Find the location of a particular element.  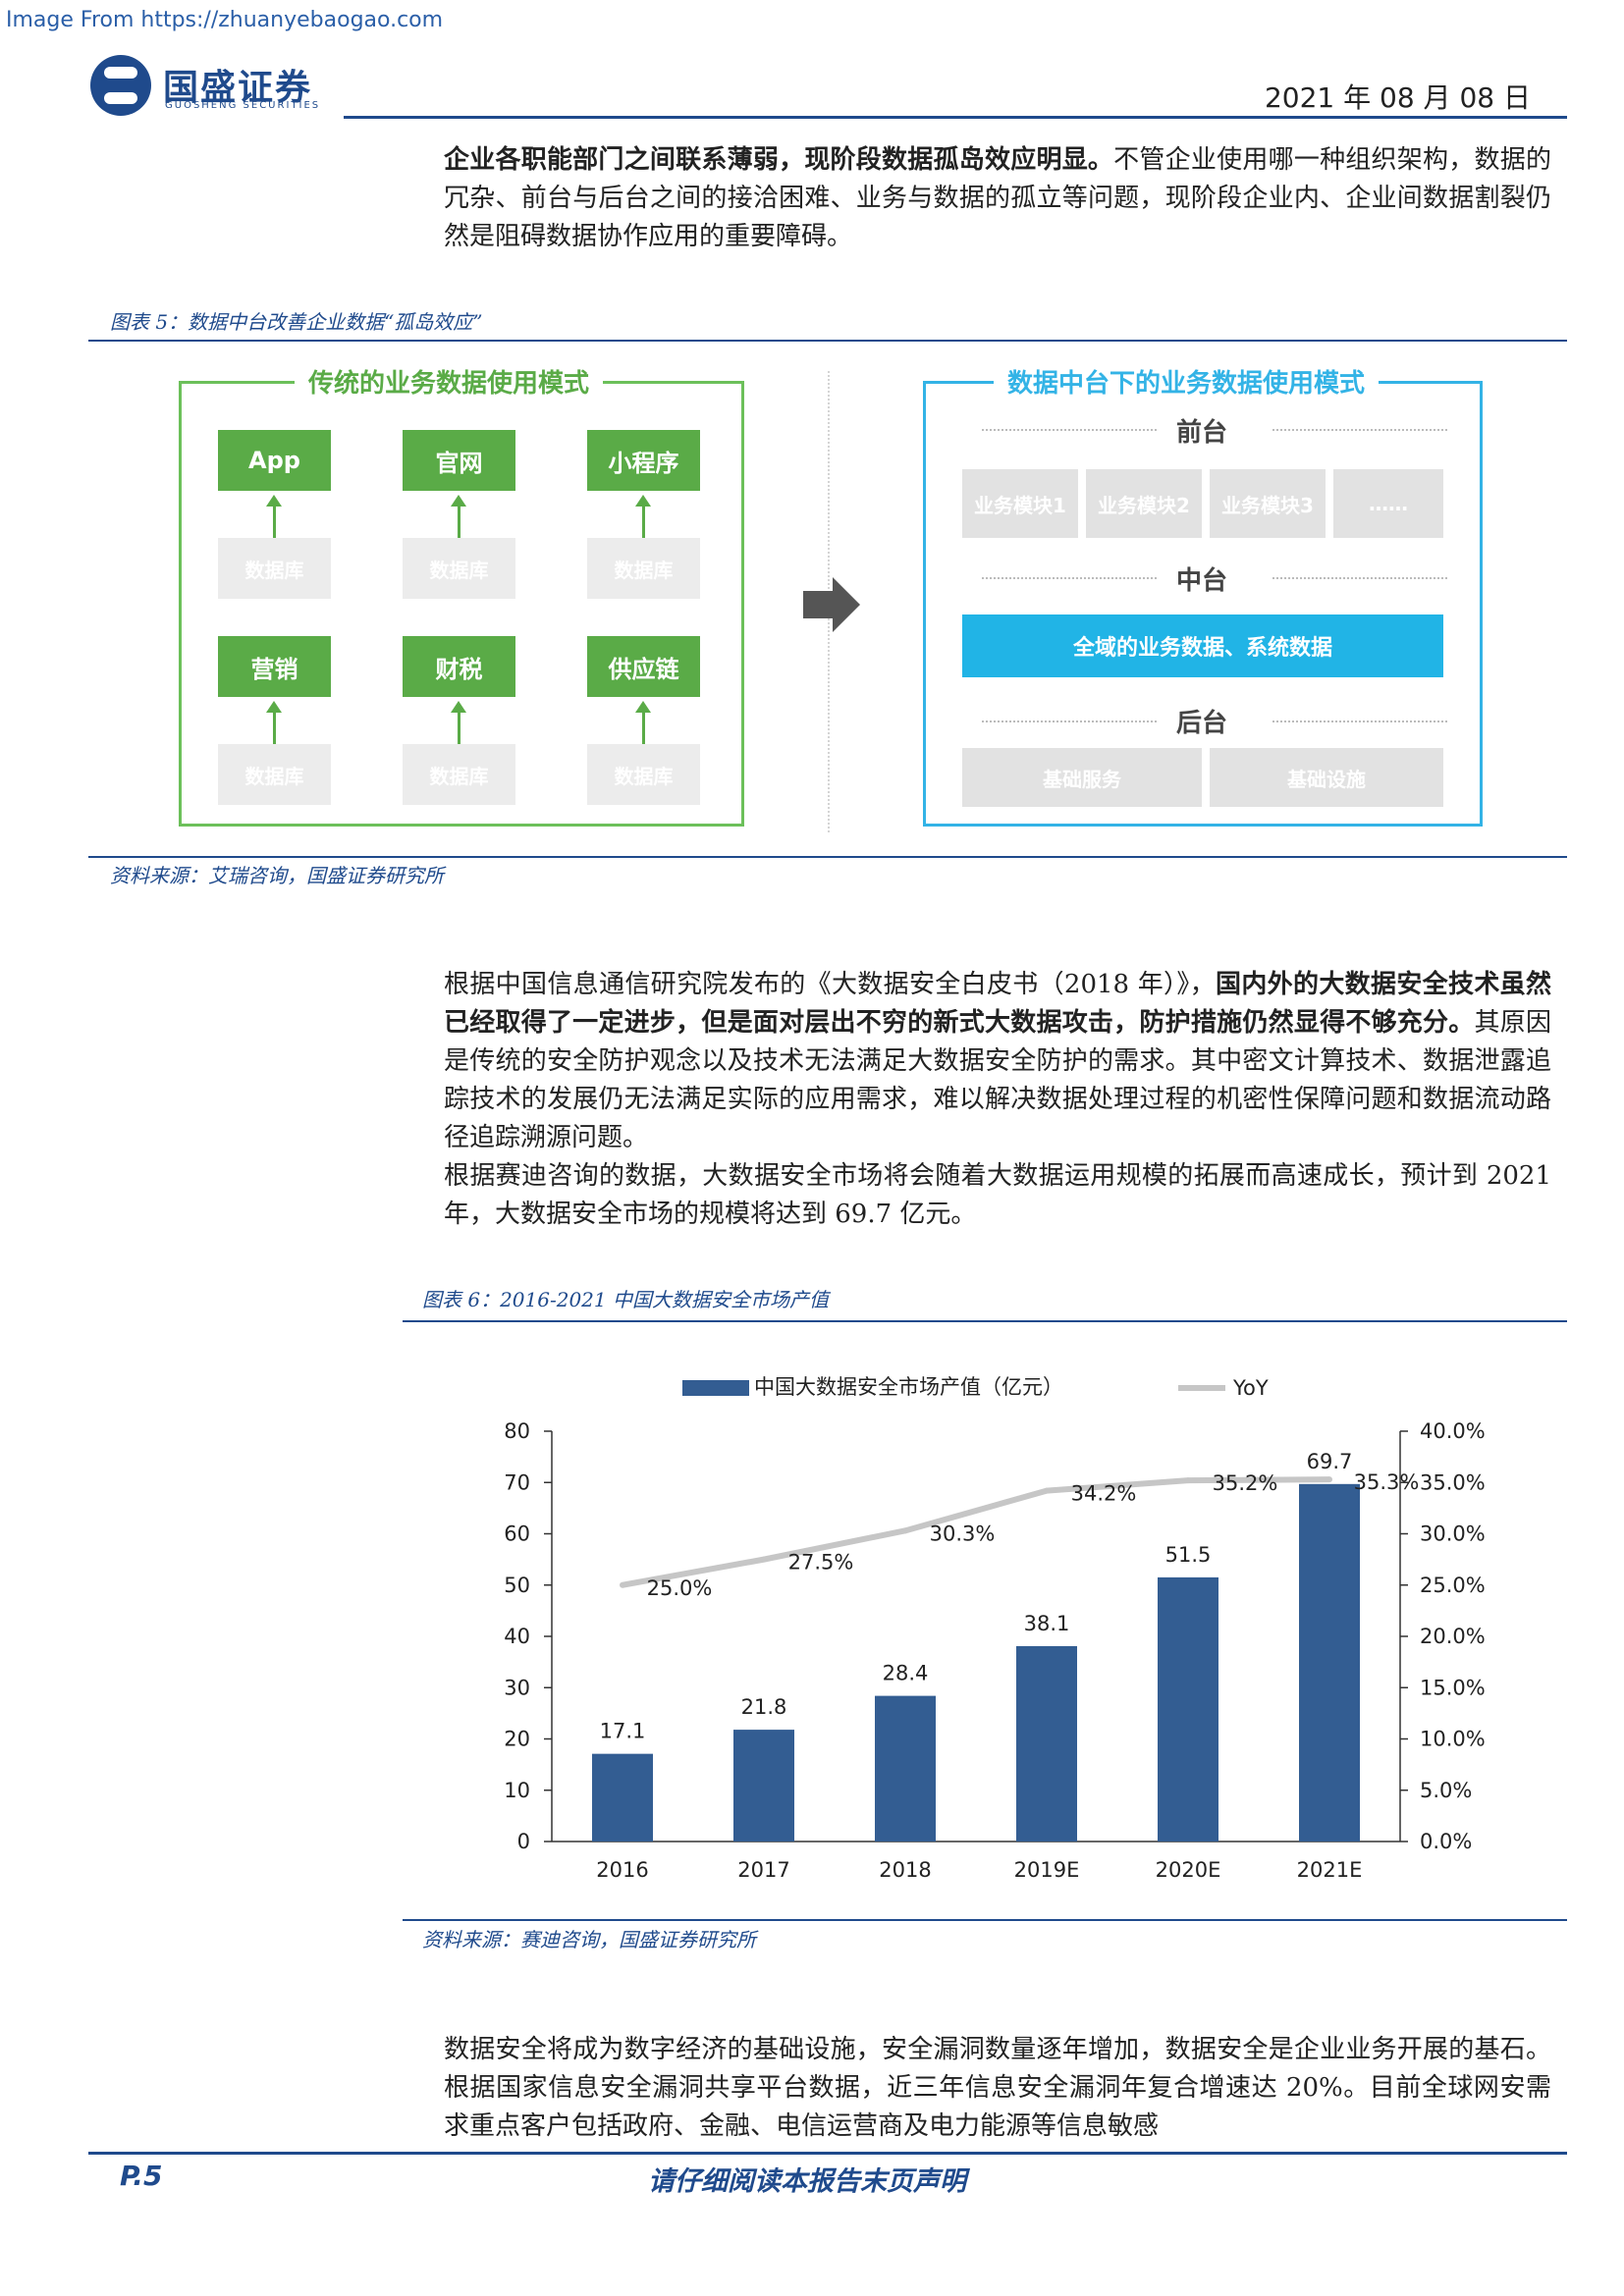

yoy-value-label: 35.2% is located at coordinates (1245, 1483).